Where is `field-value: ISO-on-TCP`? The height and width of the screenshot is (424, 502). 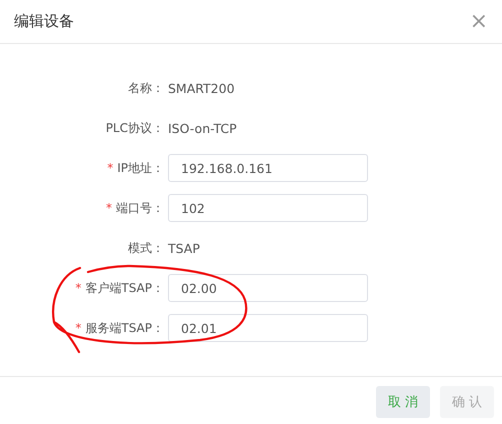
field-value: ISO-on-TCP is located at coordinates (202, 128).